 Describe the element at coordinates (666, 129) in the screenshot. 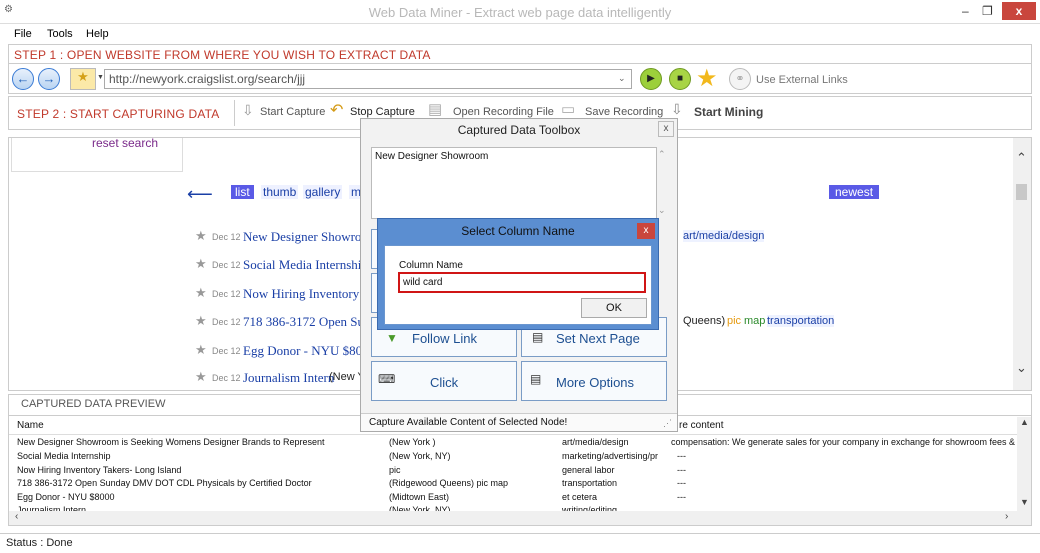

I see `toolbox-close-button: x` at that location.